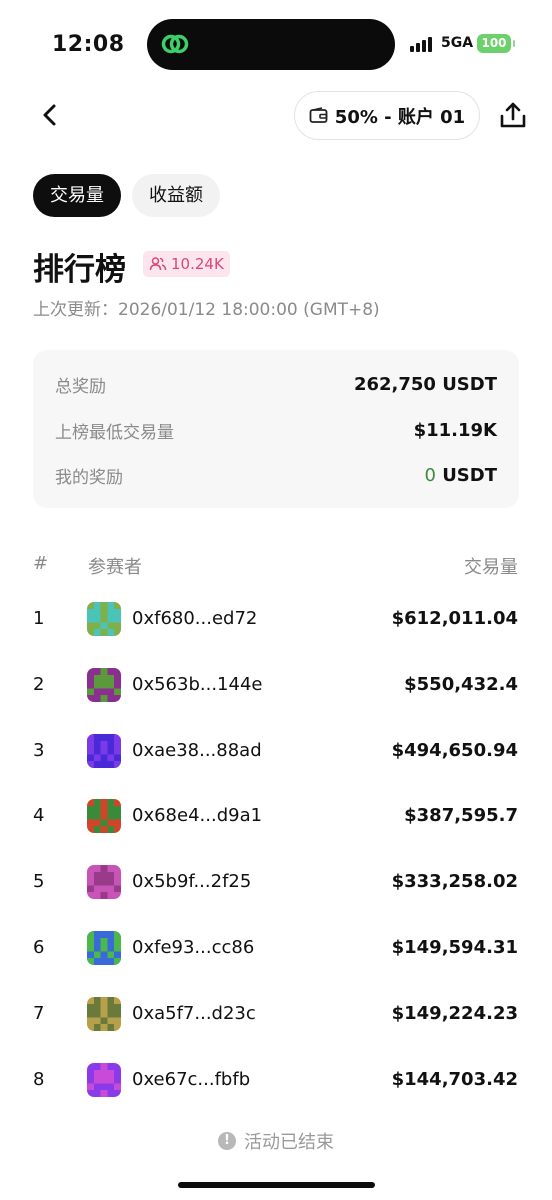 Image resolution: width=552 pixels, height=1200 pixels. I want to click on link-app-icon, so click(175, 44).